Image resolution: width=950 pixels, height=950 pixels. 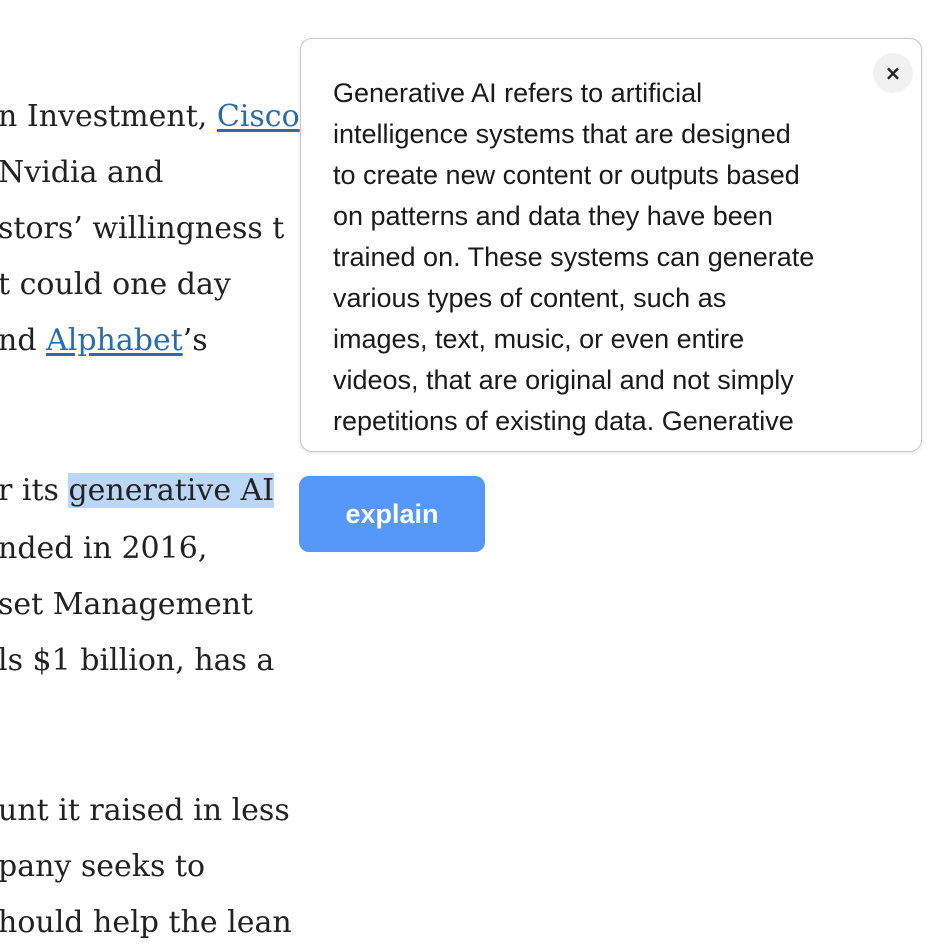 What do you see at coordinates (518, 93) in the screenshot?
I see `explanation-line: Generative AI refers to artificial` at bounding box center [518, 93].